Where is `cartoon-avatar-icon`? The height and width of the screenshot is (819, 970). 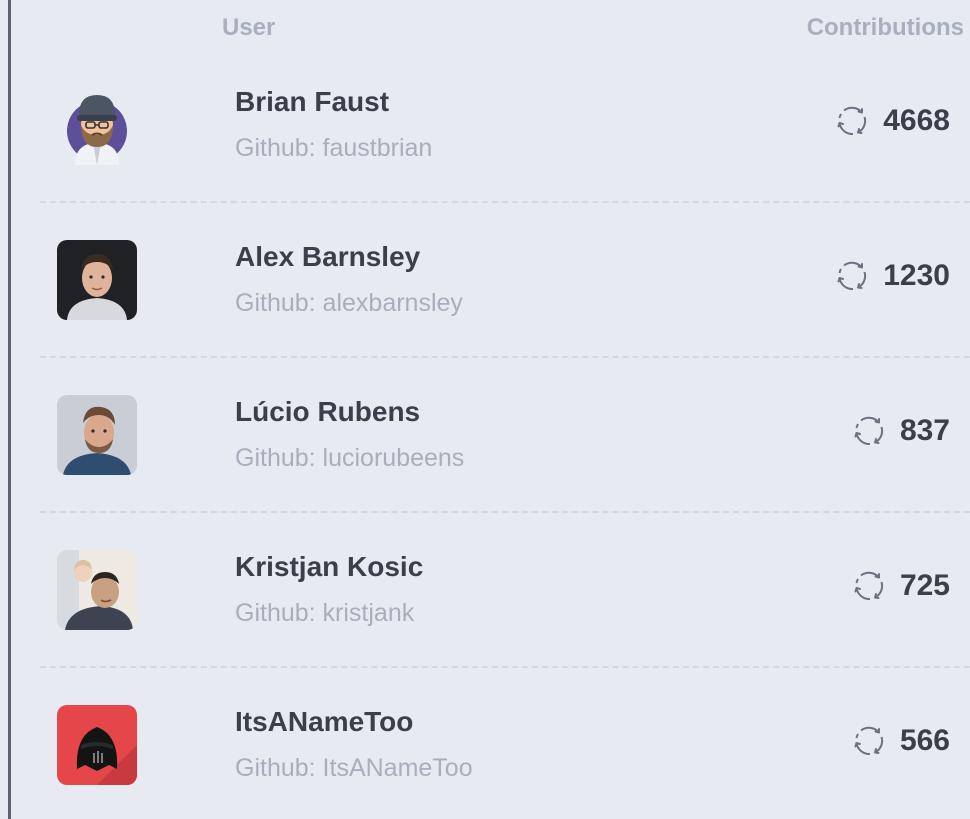
cartoon-avatar-icon is located at coordinates (97, 125).